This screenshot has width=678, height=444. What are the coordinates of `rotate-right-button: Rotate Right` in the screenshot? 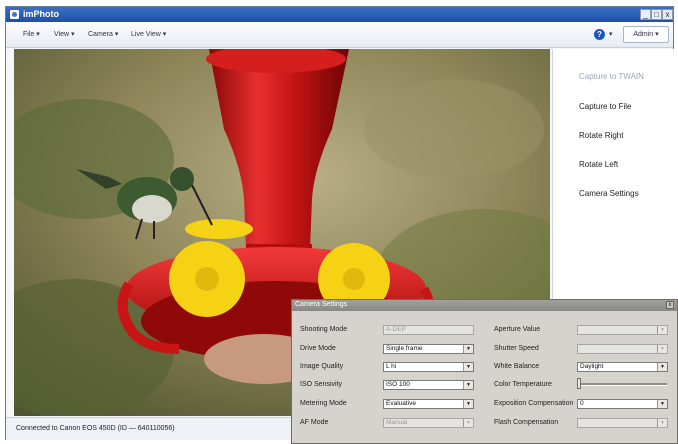 It's located at (601, 135).